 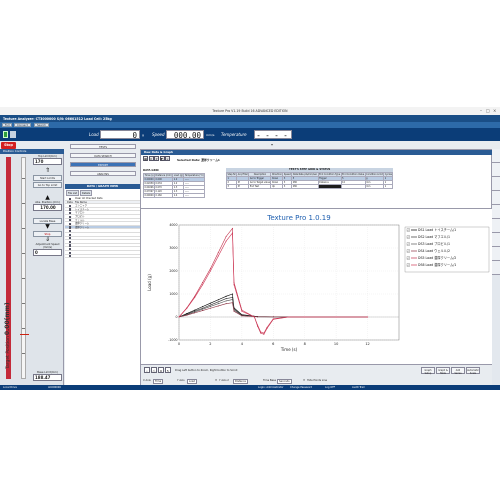 What do you see at coordinates (8, 145) in the screenshot?
I see `stop-button: Stop` at bounding box center [8, 145].